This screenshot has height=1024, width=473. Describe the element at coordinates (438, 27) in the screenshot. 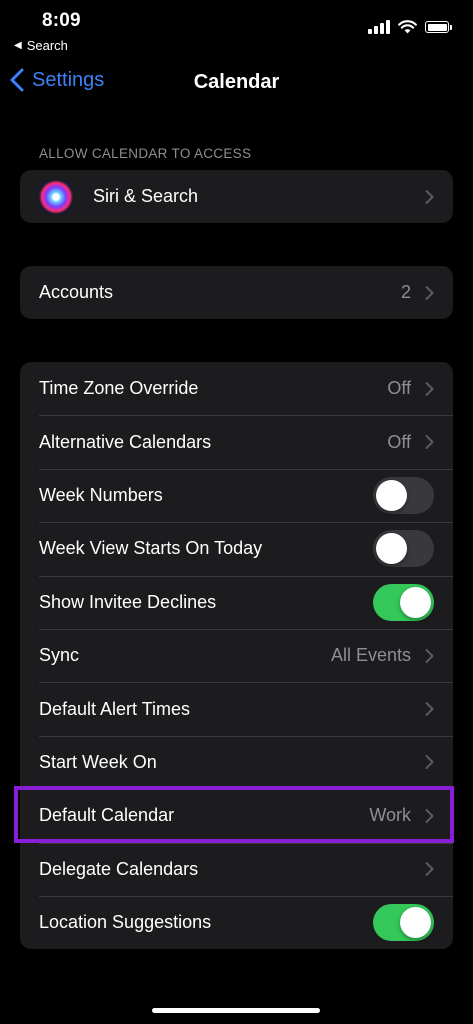

I see `battery-icon` at that location.